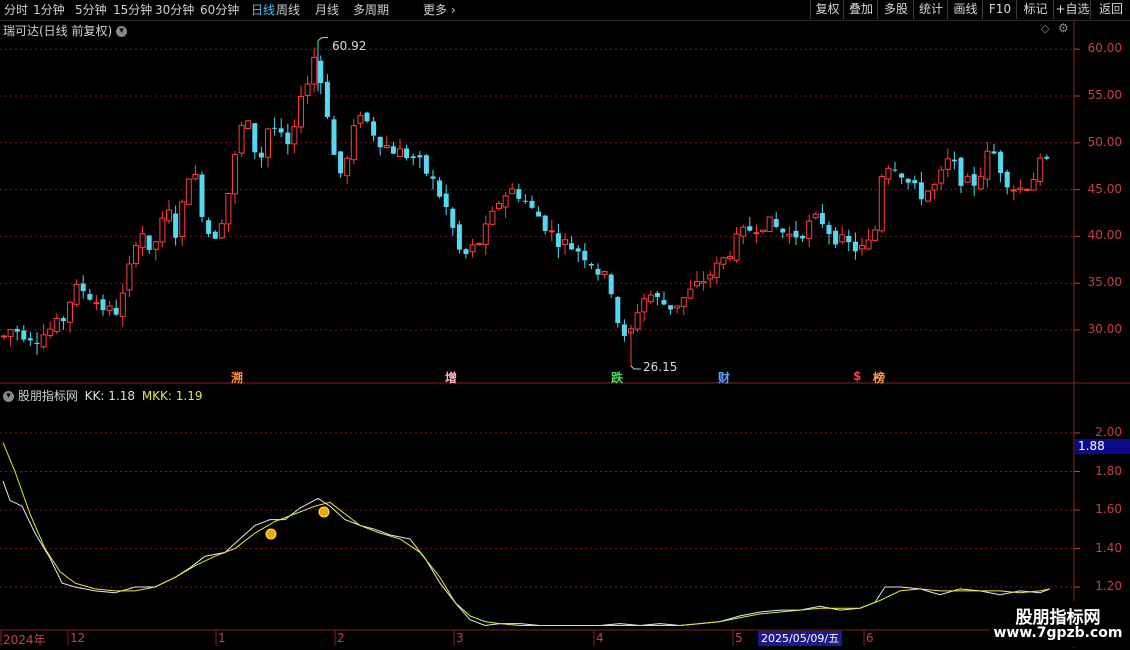  I want to click on current-value-badge: 1.88, so click(1102, 446).